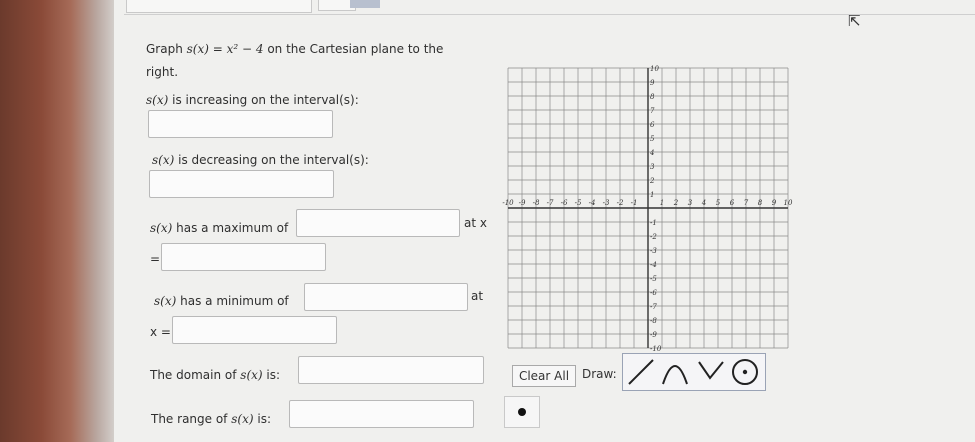  Describe the element at coordinates (241, 184) in the screenshot. I see `decreasing-input` at that location.